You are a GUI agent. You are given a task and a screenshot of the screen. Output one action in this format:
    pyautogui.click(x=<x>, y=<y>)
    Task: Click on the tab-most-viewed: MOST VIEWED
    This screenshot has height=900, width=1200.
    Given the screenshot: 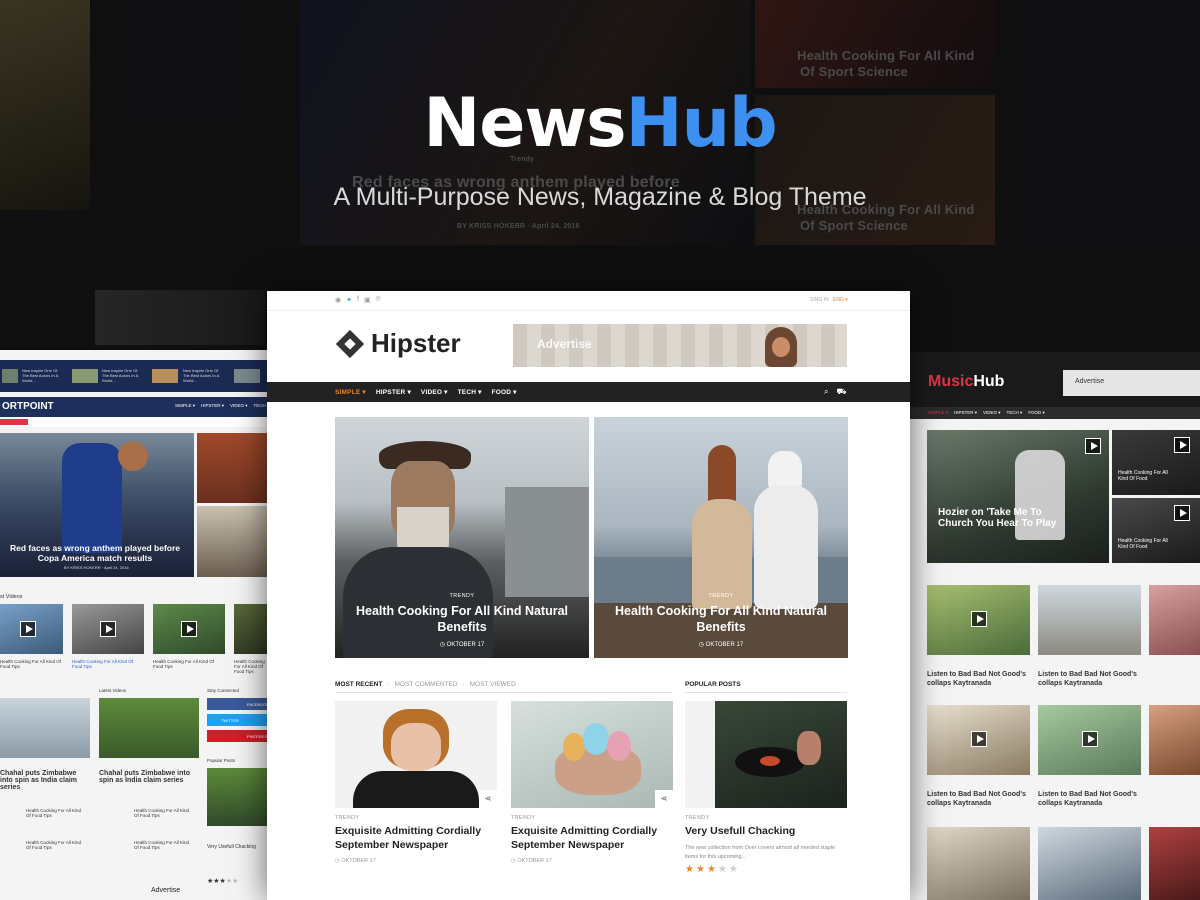 What is the action you would take?
    pyautogui.click(x=493, y=686)
    